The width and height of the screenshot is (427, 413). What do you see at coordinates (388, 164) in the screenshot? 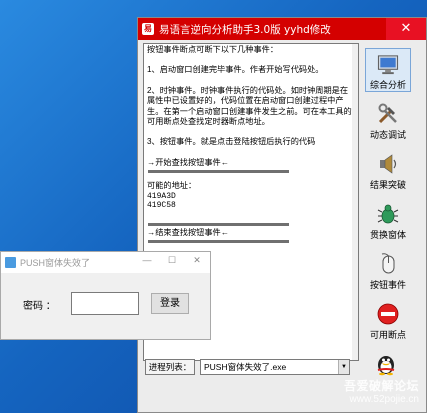
I see `speaker-icon` at bounding box center [388, 164].